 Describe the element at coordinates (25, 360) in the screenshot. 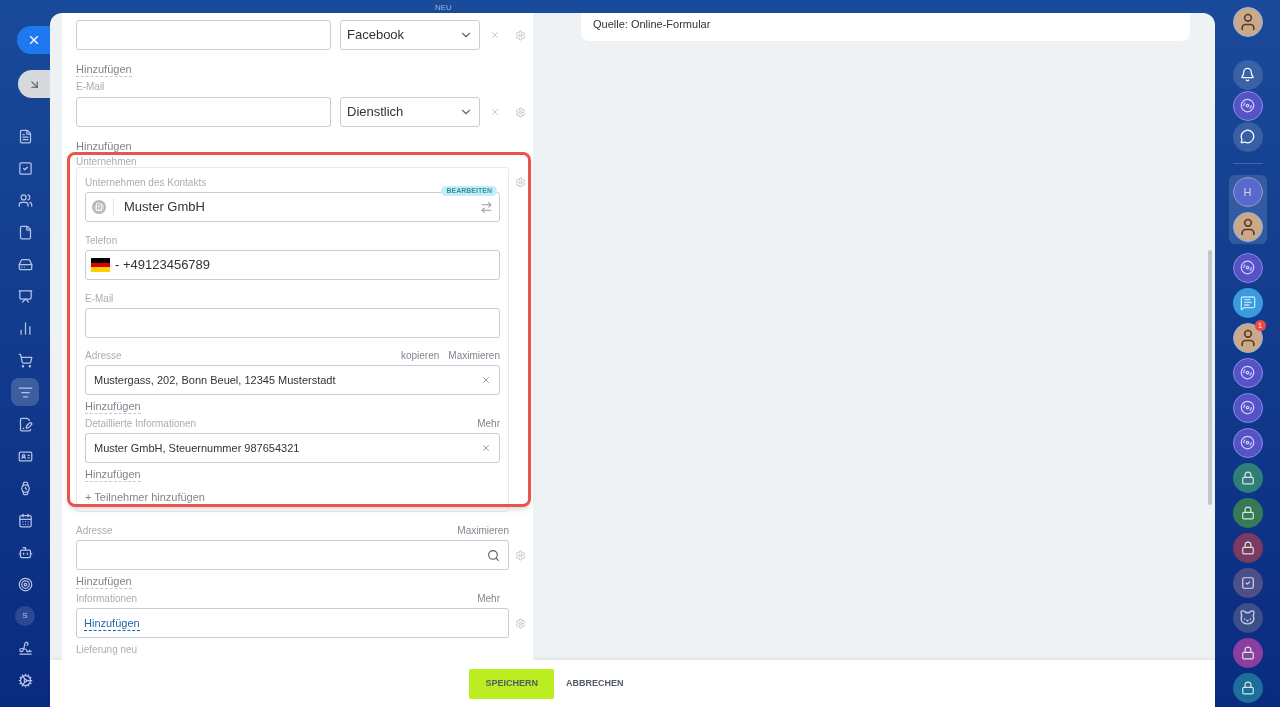

I see `cart-icon` at that location.